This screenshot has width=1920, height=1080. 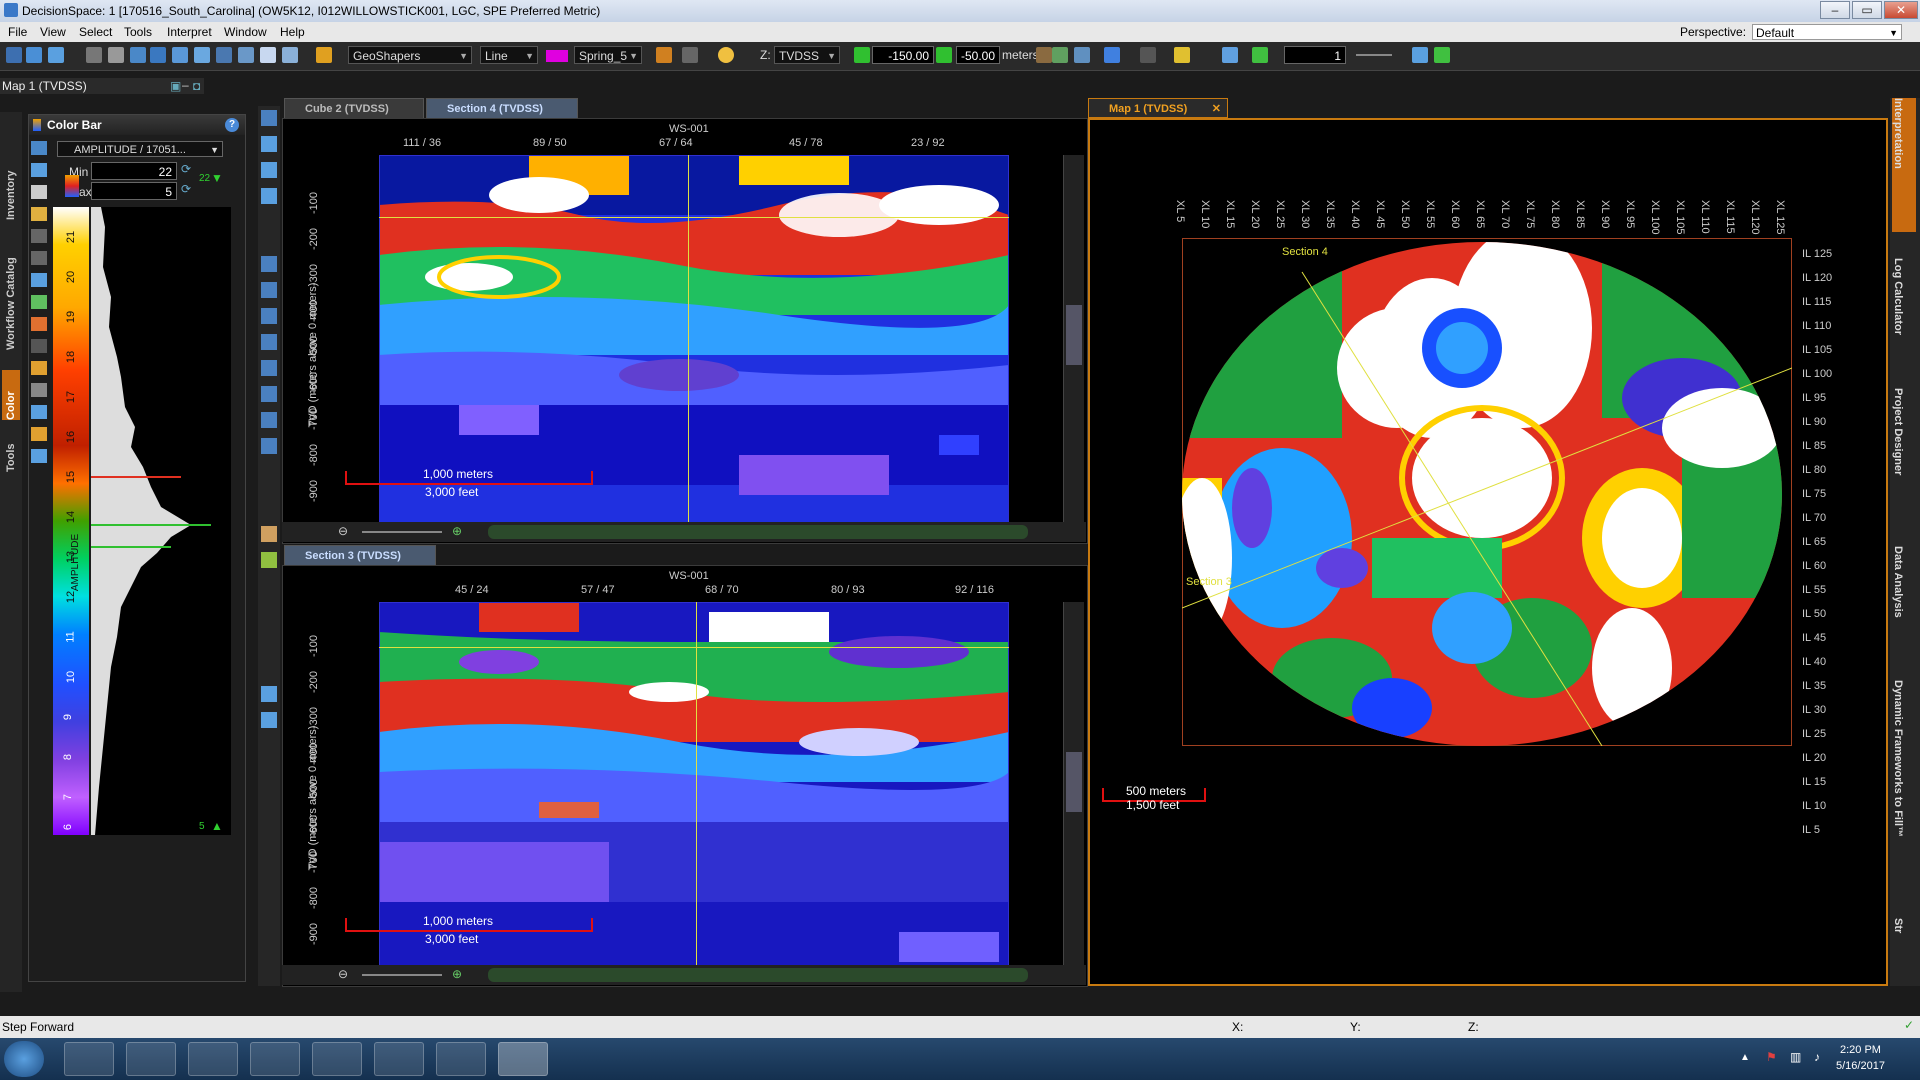 I want to click on zoom-slider, so click(x=402, y=975).